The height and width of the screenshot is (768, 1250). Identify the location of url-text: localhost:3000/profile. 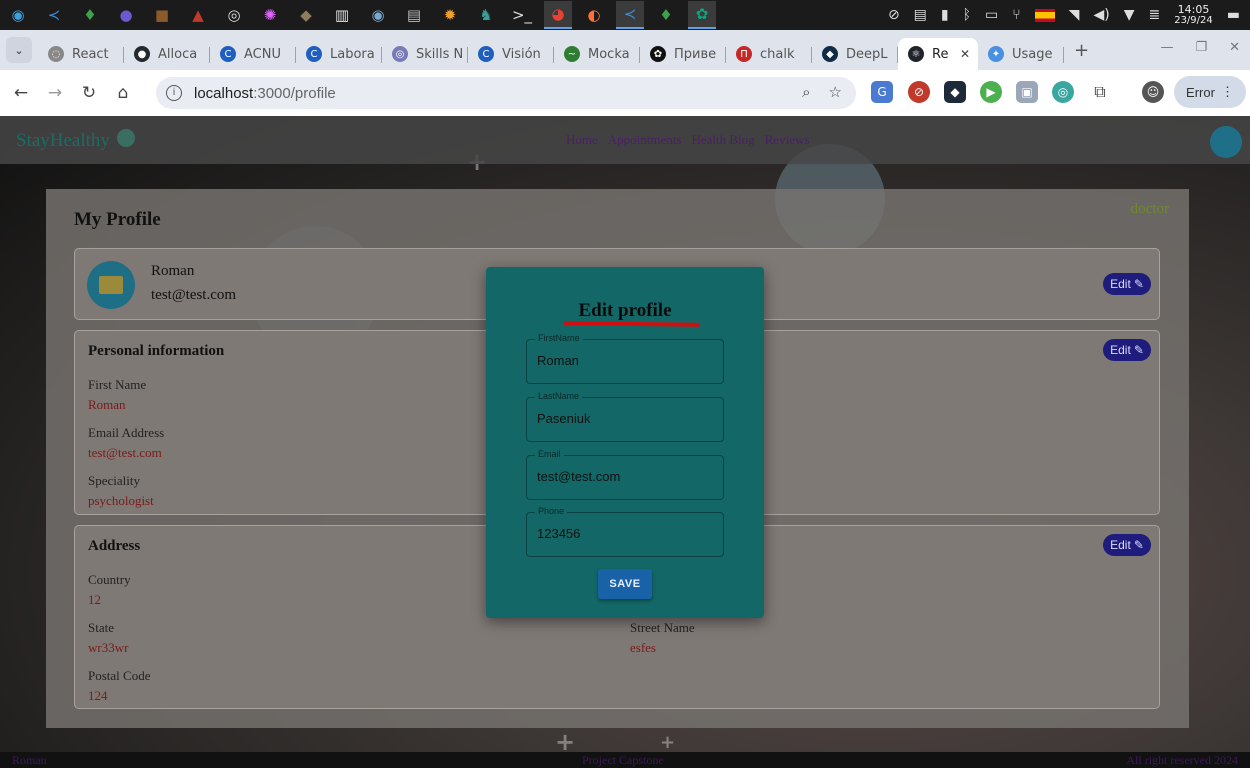
(265, 93).